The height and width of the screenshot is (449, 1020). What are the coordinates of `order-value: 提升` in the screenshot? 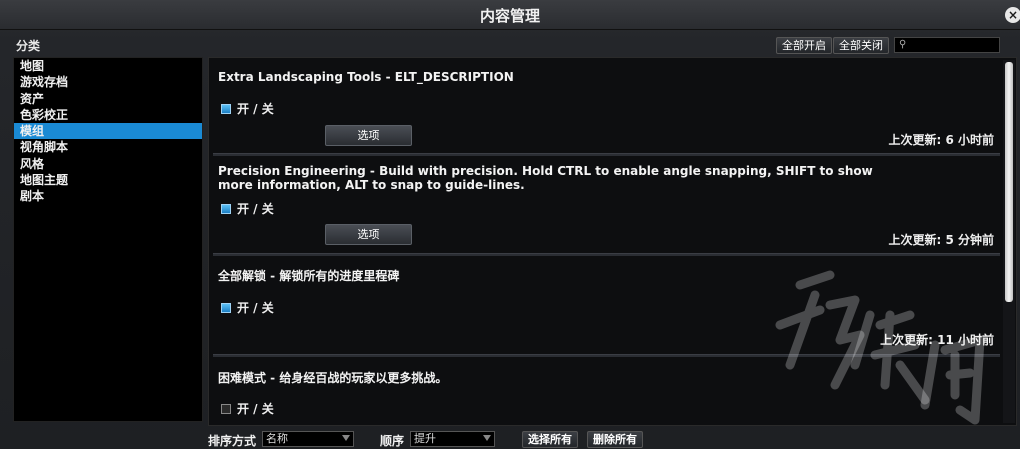 It's located at (425, 438).